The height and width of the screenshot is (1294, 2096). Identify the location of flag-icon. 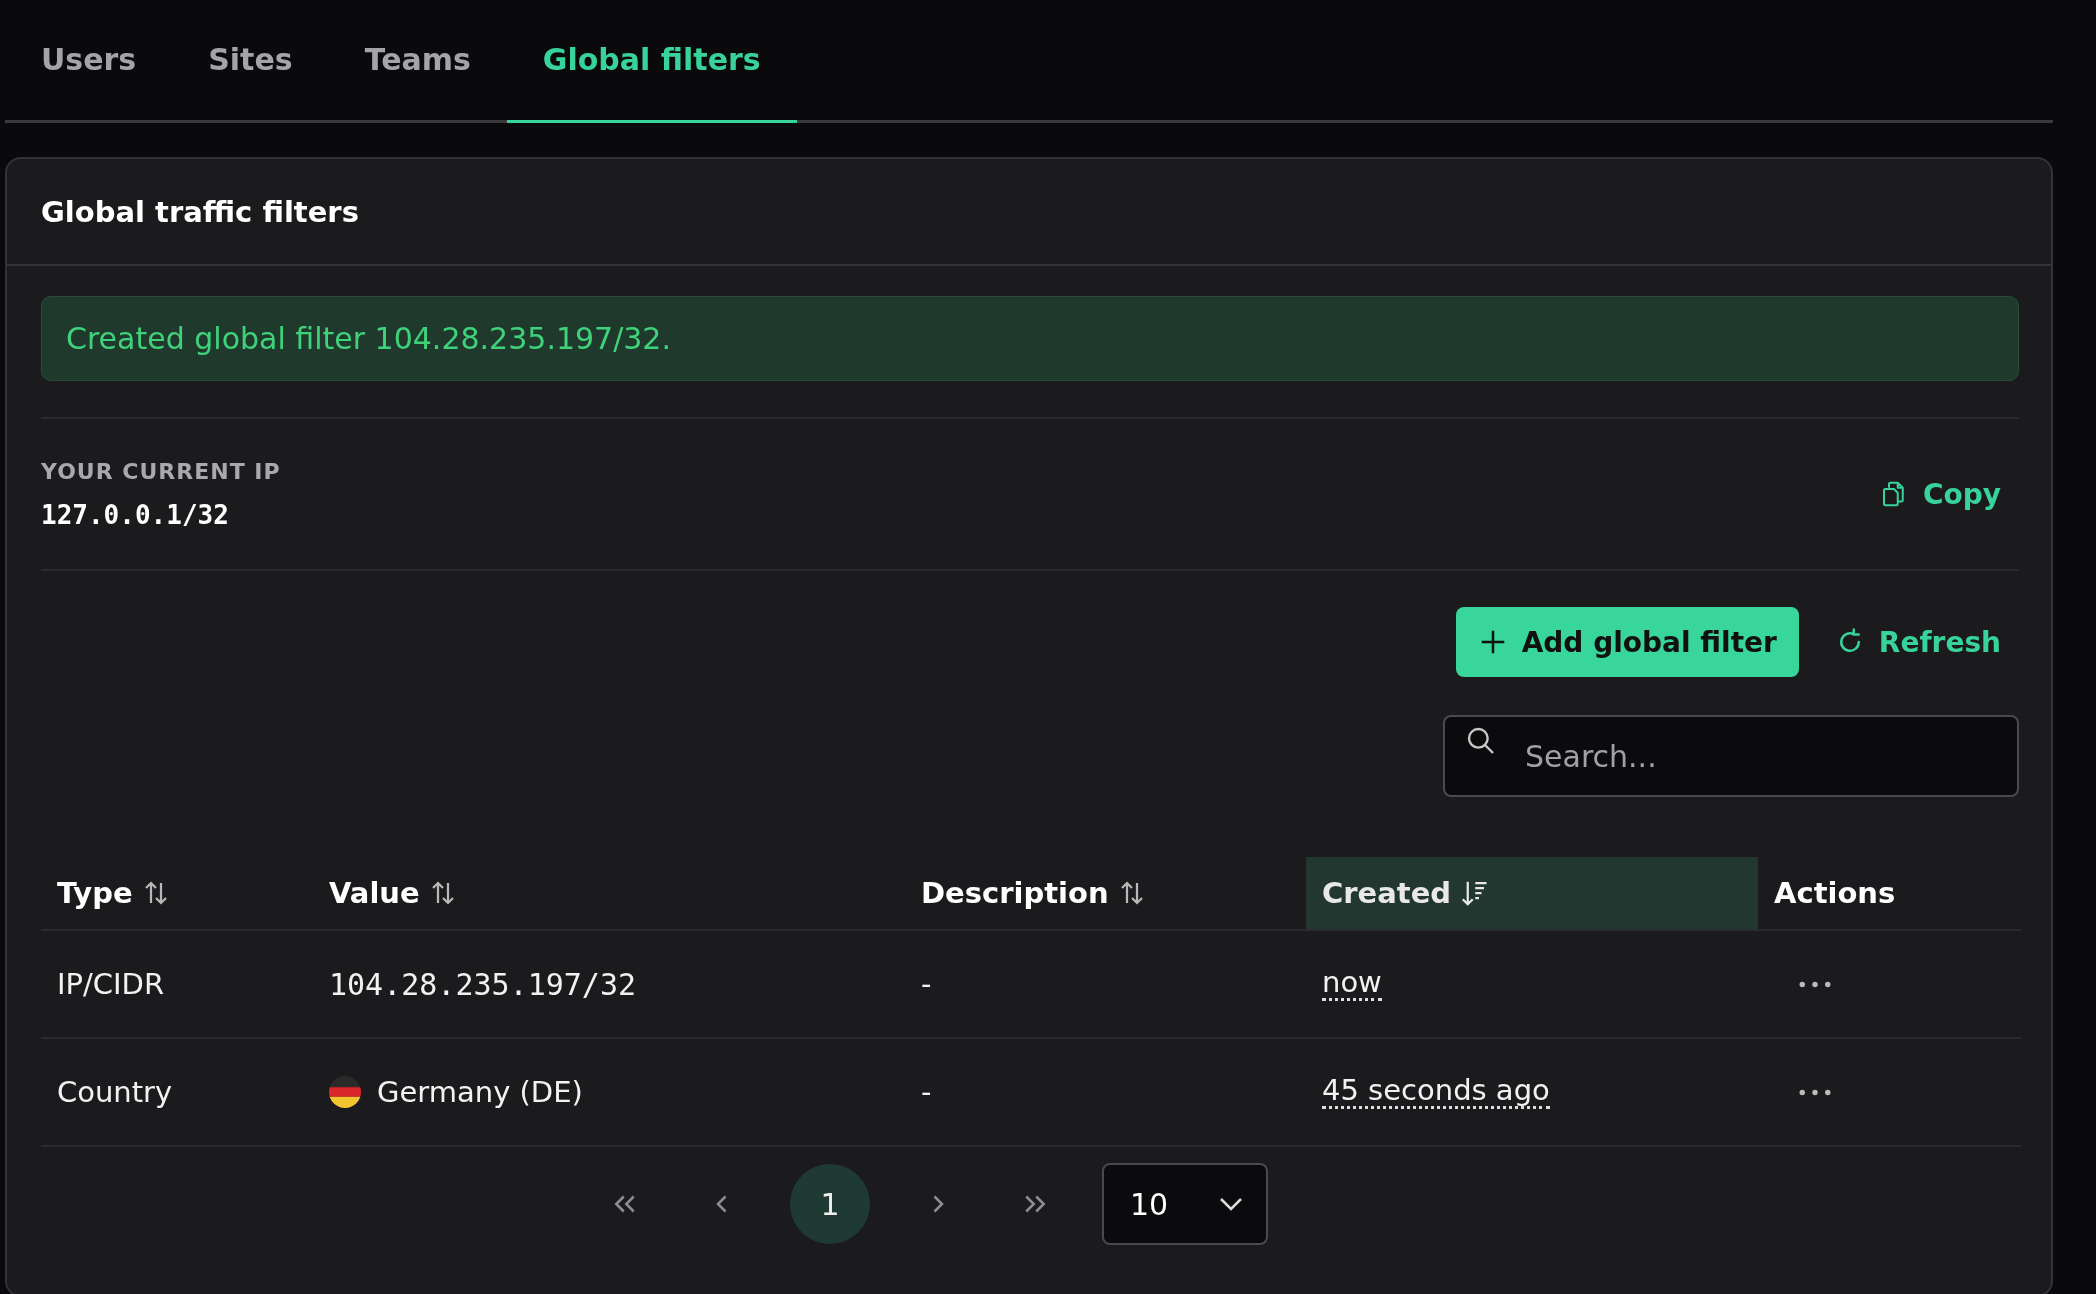
(345, 1092).